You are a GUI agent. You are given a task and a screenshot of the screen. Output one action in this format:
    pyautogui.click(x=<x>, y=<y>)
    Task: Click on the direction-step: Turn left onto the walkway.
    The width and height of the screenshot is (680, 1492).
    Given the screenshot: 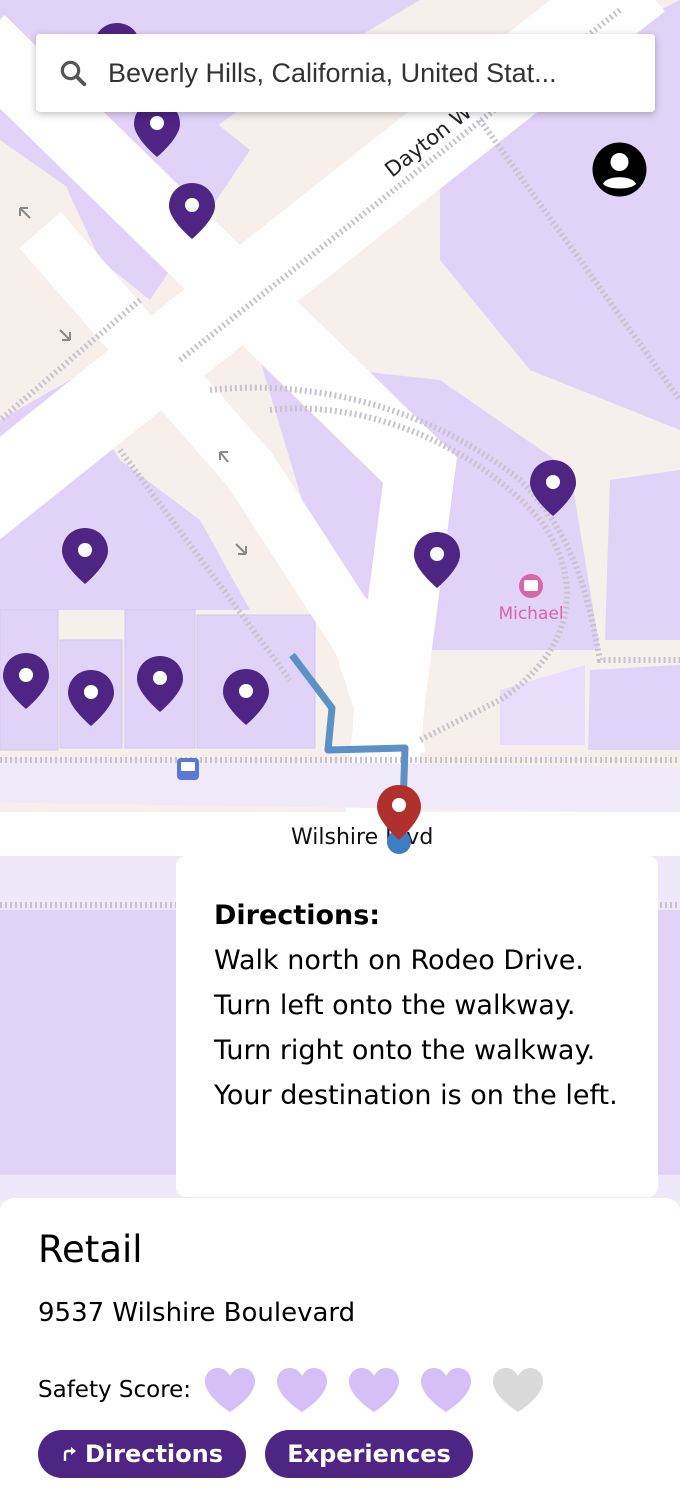 What is the action you would take?
    pyautogui.click(x=395, y=1005)
    